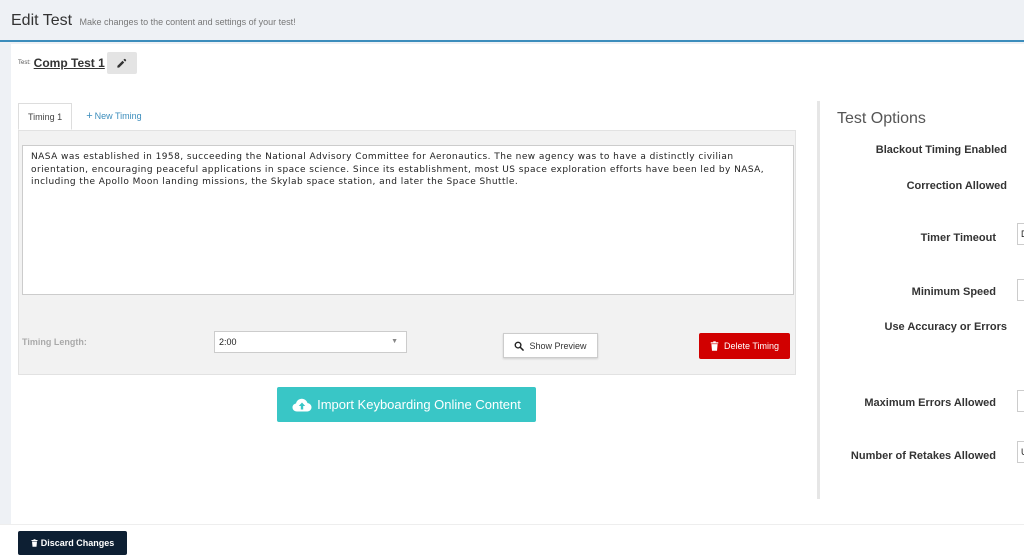 Image resolution: width=1024 pixels, height=555 pixels. Describe the element at coordinates (953, 292) in the screenshot. I see `option-minimum-speed-label: Minimum Speed` at that location.